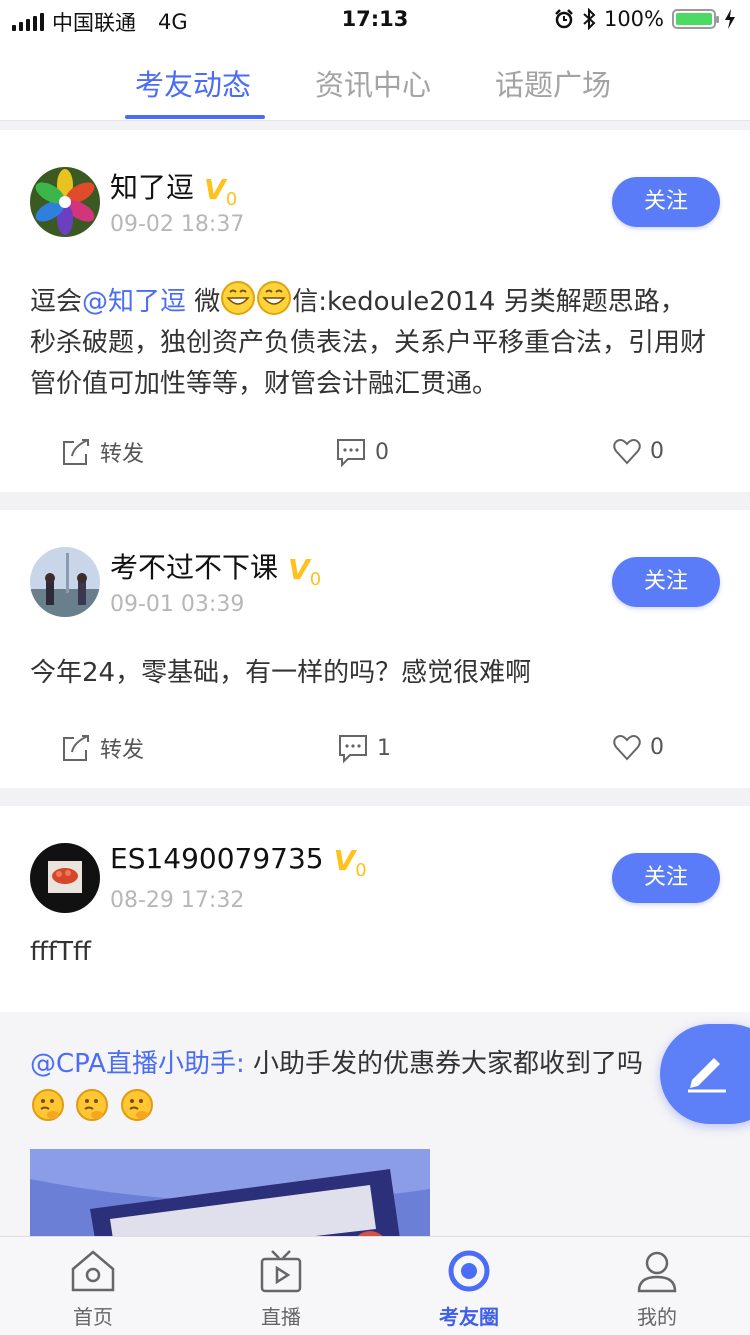 This screenshot has height=1335, width=750. What do you see at coordinates (373, 83) in the screenshot?
I see `tab-news-center: 资讯中心` at bounding box center [373, 83].